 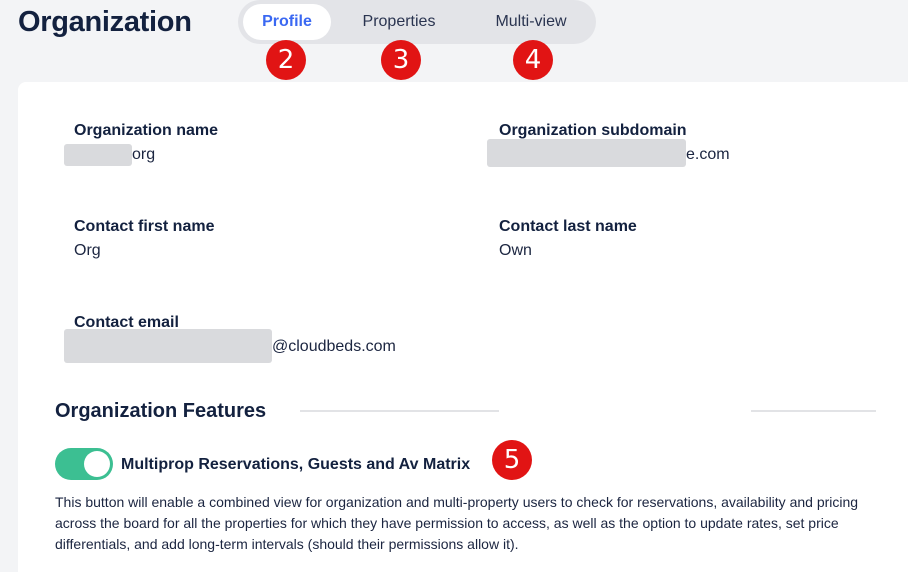 I want to click on step-marker-2: 2, so click(x=286, y=60).